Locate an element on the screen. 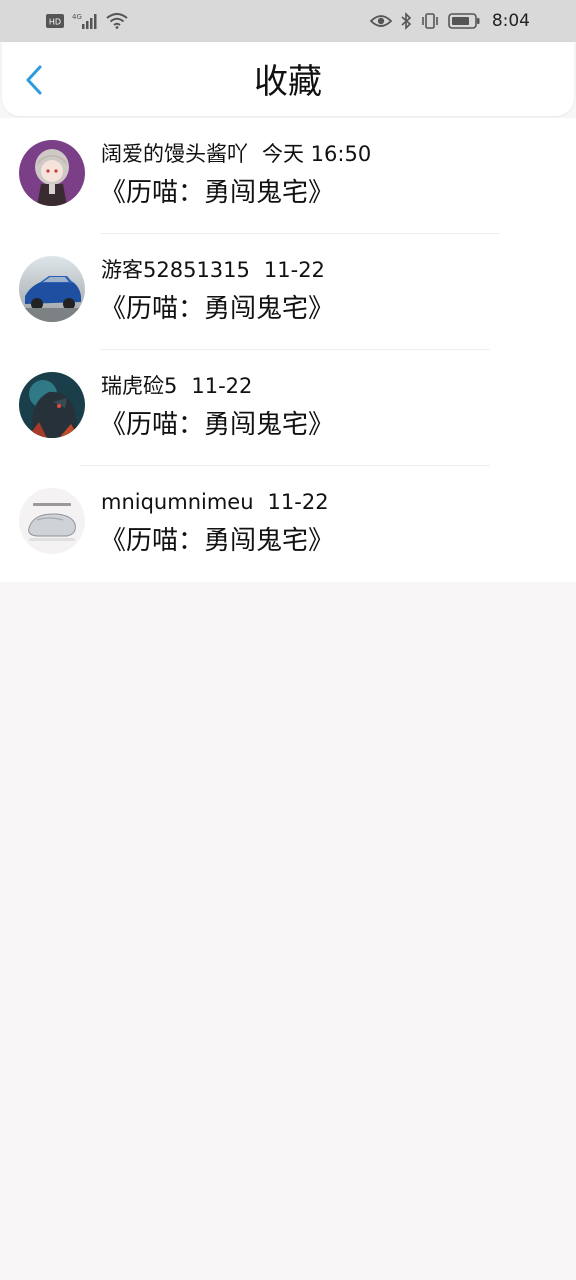 Image resolution: width=576 pixels, height=1280 pixels. item-meta: 阔爱的馒头酱吖 今天 16:50 is located at coordinates (236, 154).